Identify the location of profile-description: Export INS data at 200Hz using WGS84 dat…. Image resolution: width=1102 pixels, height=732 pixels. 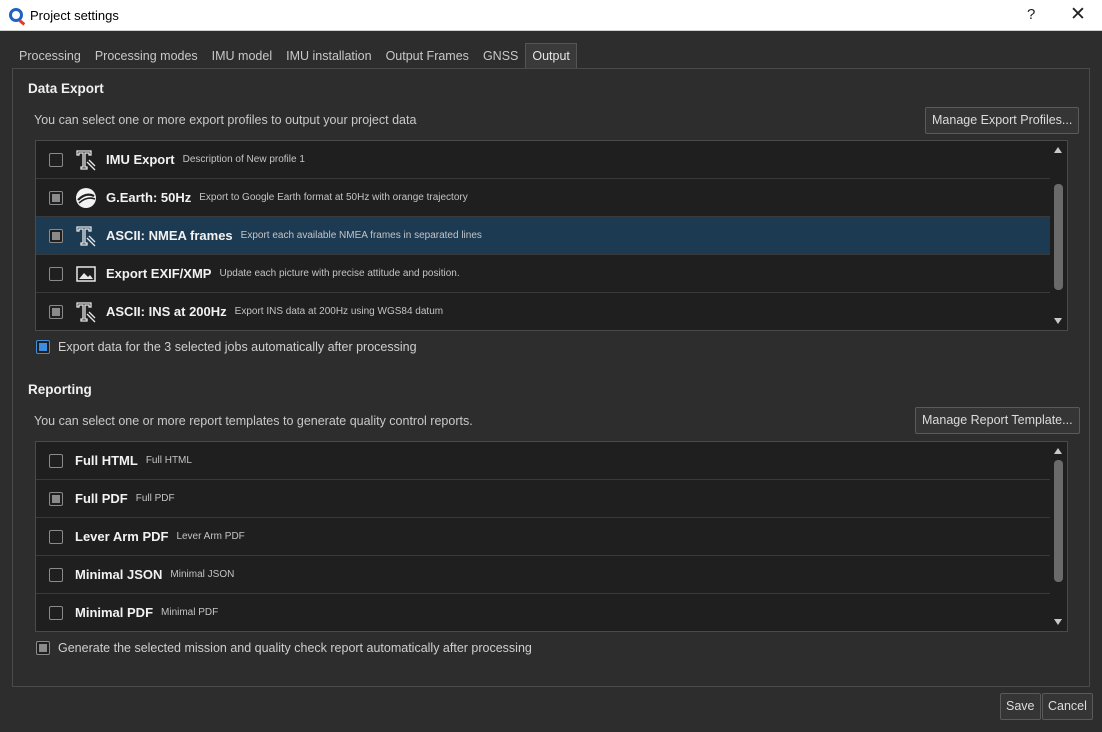
(339, 311).